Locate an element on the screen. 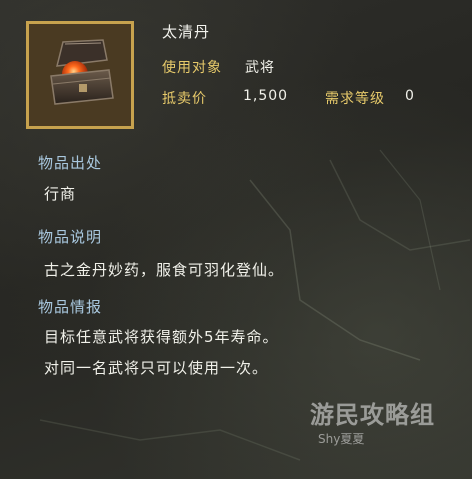 This screenshot has width=472, height=479. info-title: 物品情报 is located at coordinates (70, 307).